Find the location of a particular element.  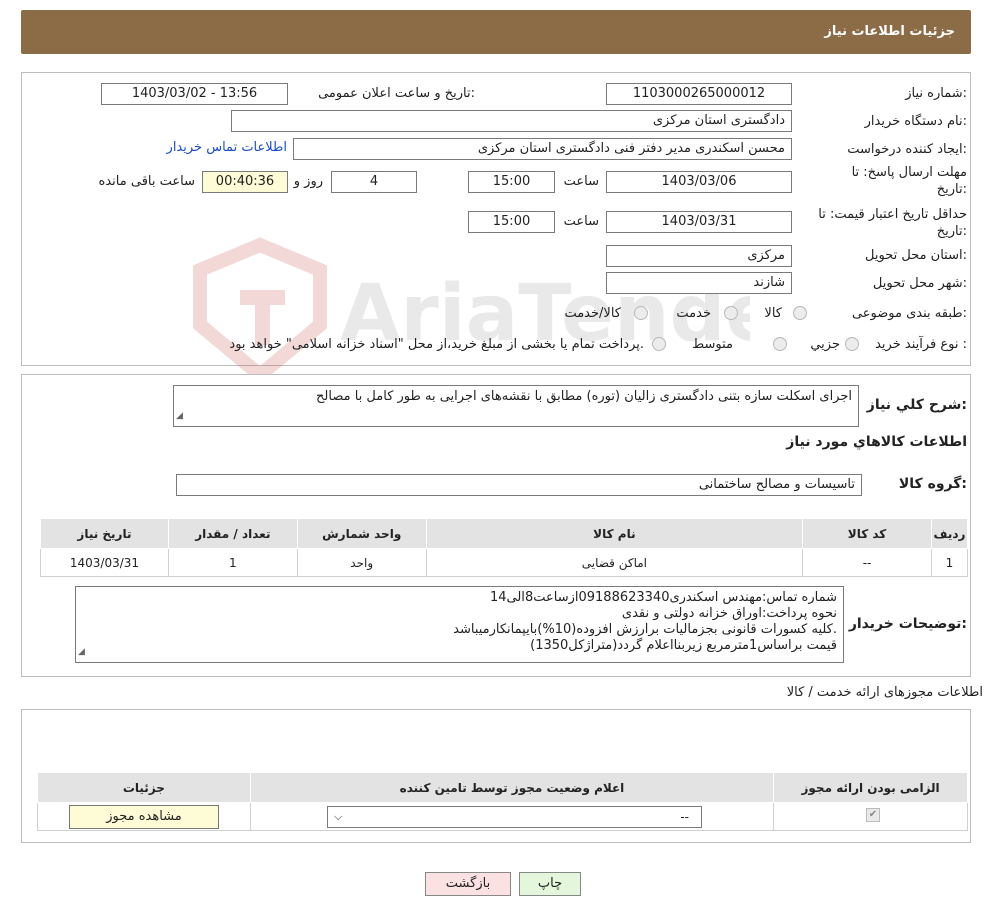

announce-field: 1403/03/02 - 13:56 is located at coordinates (194, 94).